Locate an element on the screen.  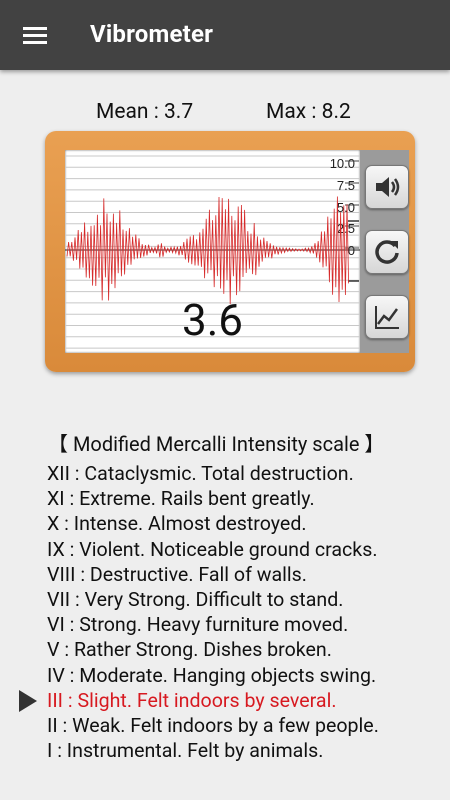
mean-value: Mean : 3.7 is located at coordinates (145, 112).